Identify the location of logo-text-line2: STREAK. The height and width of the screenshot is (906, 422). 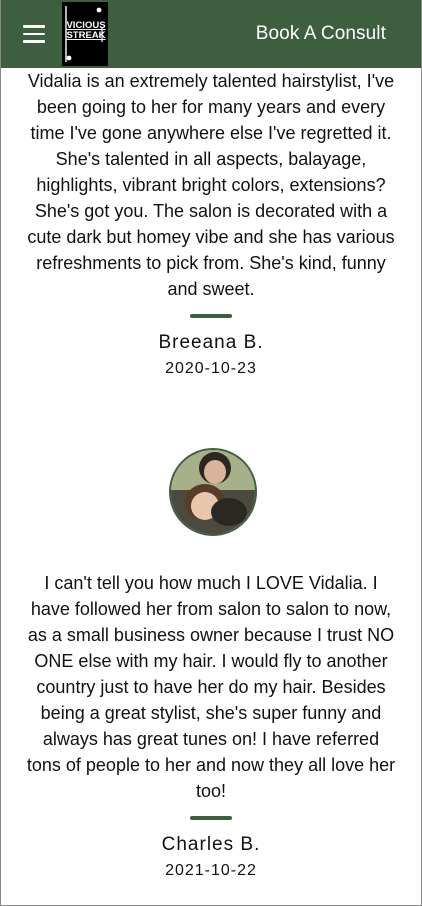
(85, 35).